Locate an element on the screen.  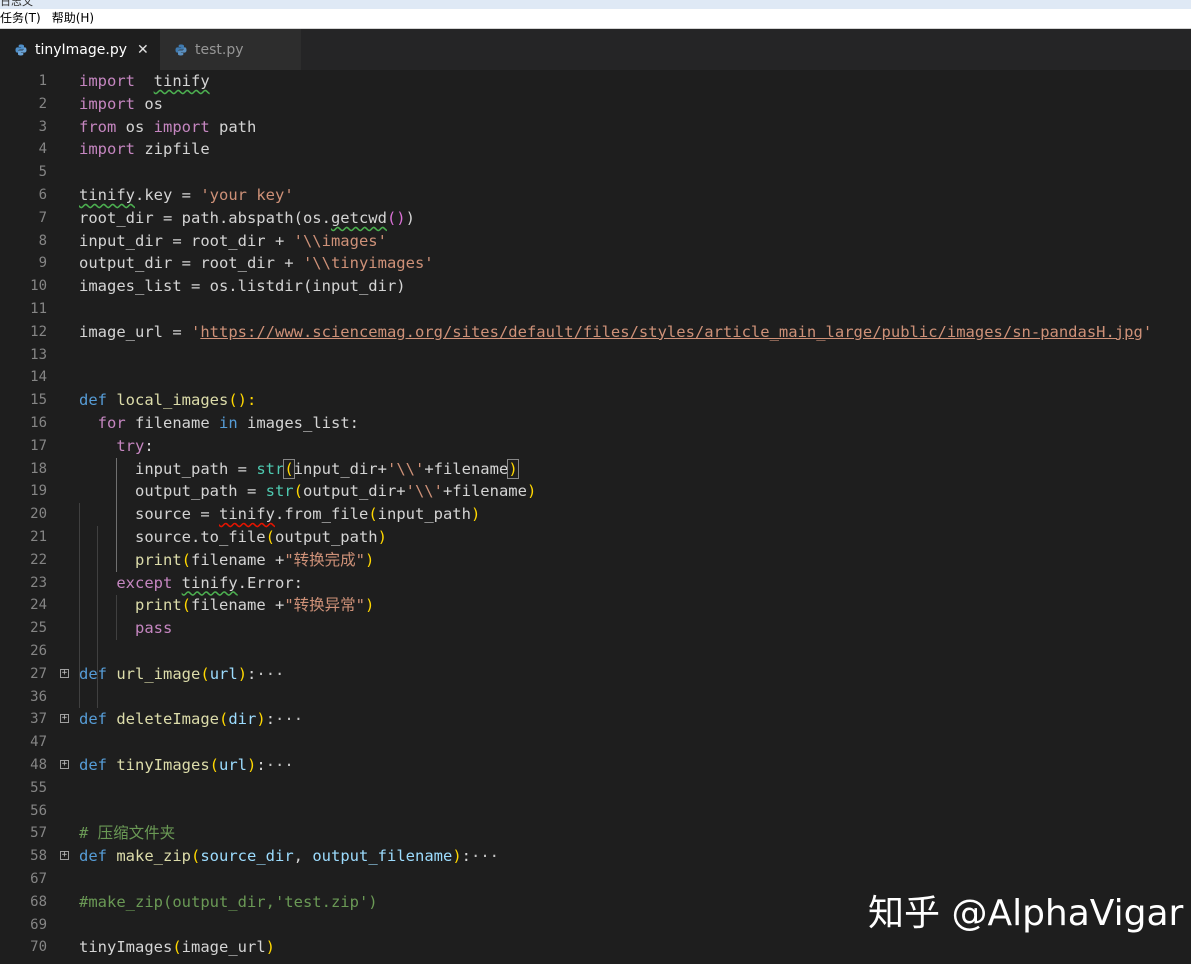
code-line: 23 except tinify.Error: is located at coordinates (595, 583).